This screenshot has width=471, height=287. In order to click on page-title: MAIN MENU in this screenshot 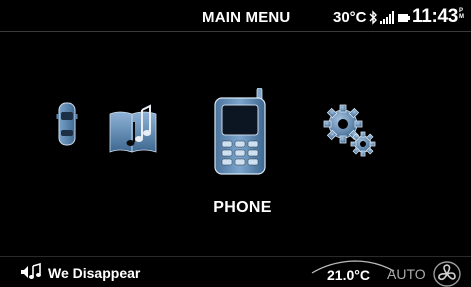, I will do `click(246, 17)`.